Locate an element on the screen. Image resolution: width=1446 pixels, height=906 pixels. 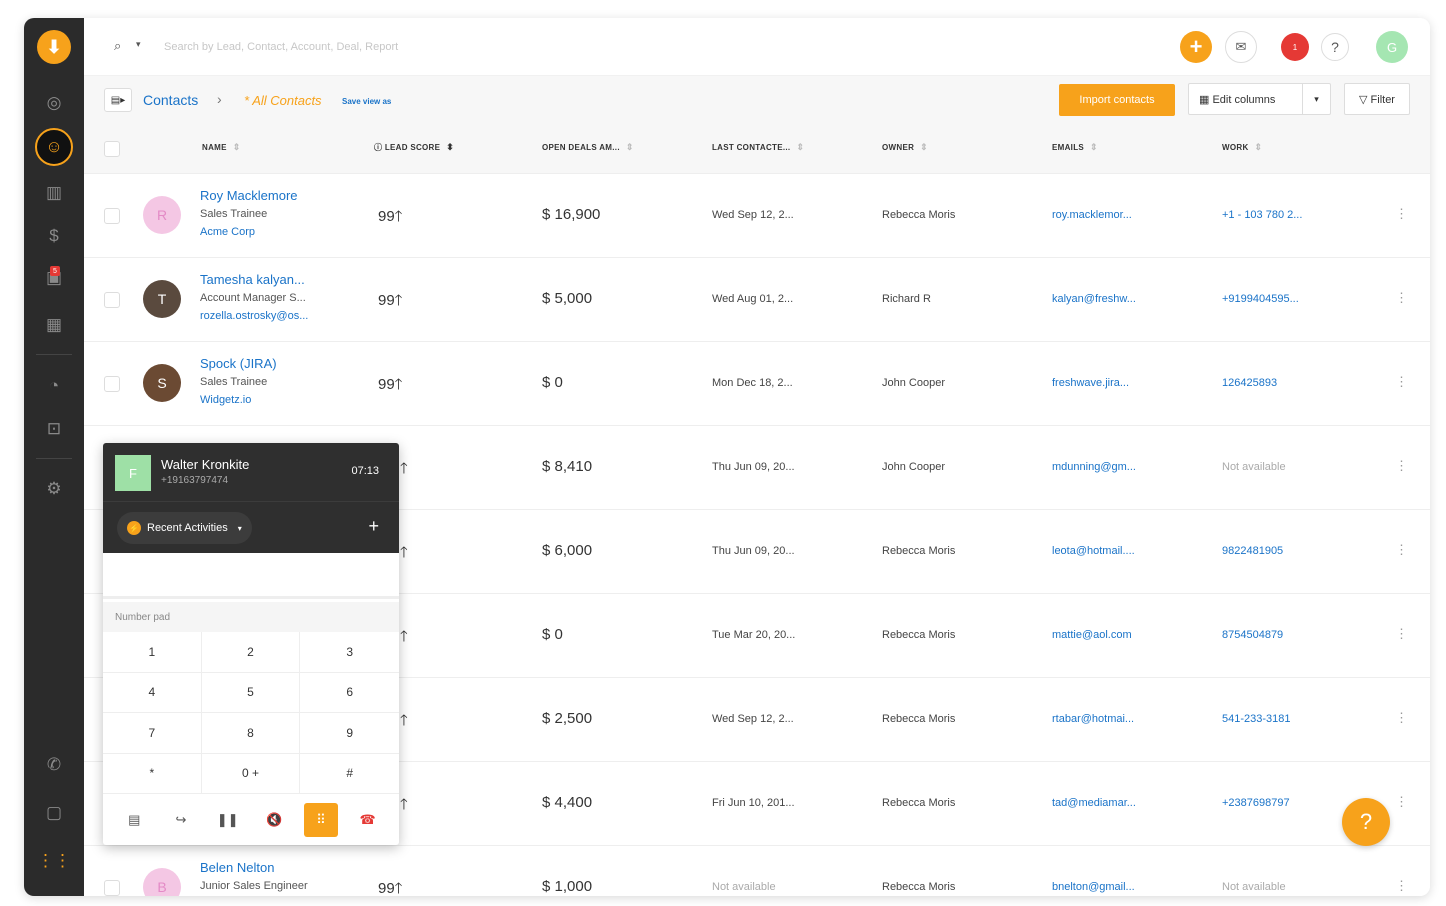
key-9: 9 is located at coordinates (349, 733).